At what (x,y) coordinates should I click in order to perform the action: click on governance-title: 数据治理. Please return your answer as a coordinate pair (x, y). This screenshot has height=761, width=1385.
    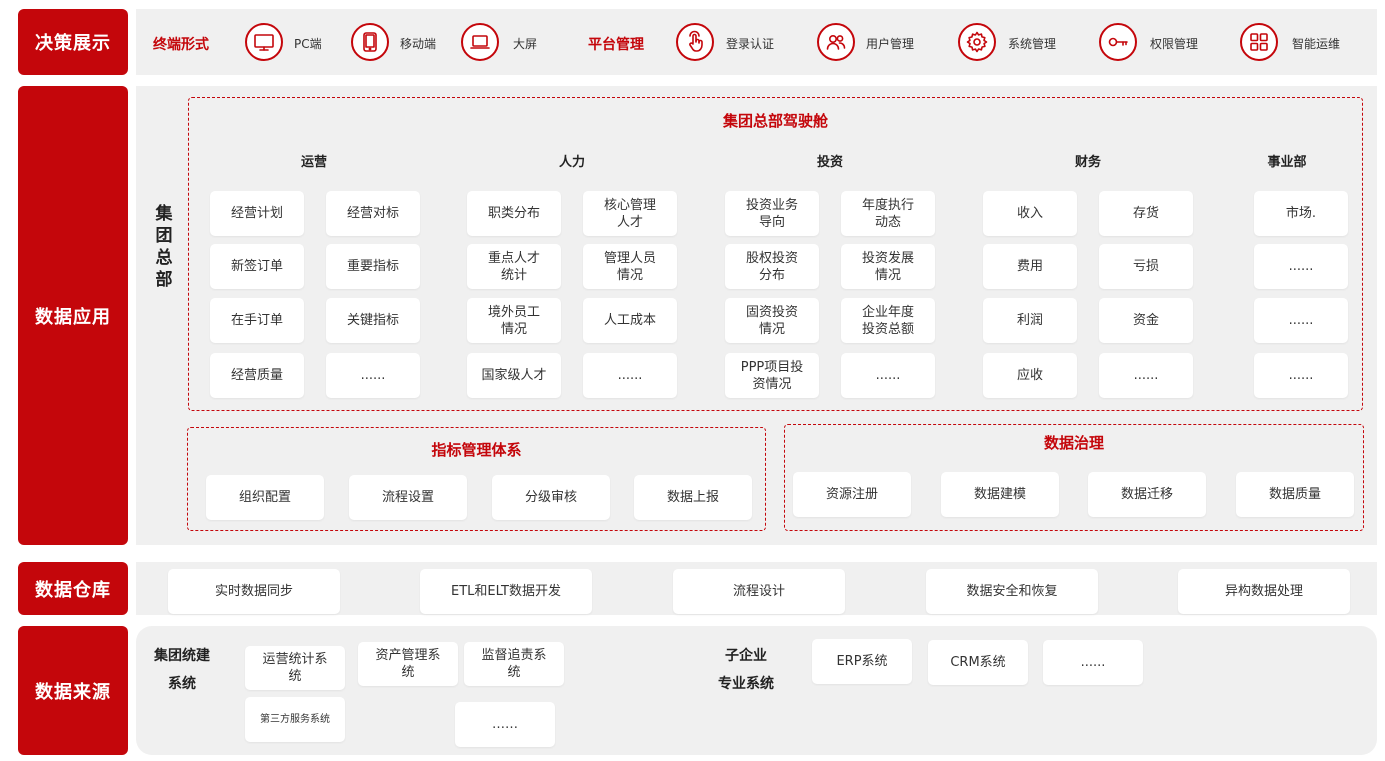
    Looking at the image, I should click on (1073, 443).